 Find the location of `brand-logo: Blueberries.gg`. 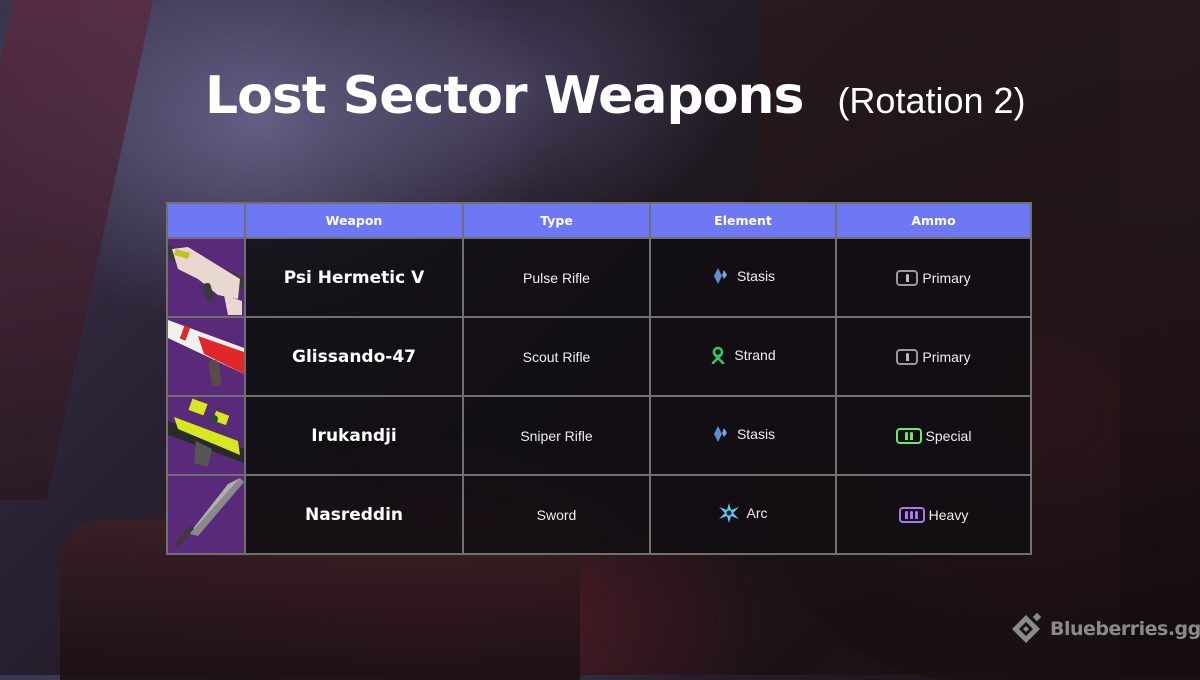

brand-logo: Blueberries.gg is located at coordinates (1105, 629).